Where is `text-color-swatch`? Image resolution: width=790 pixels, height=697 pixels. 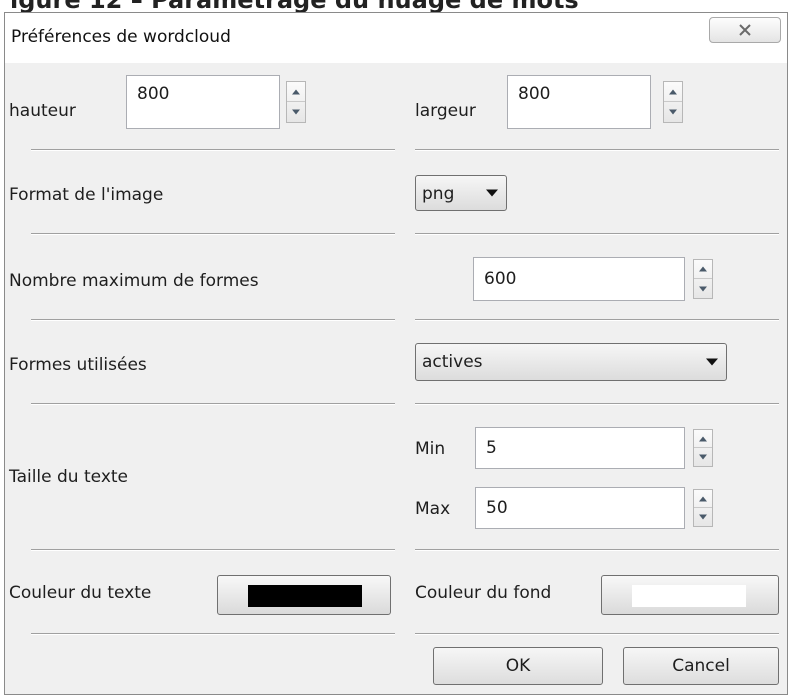
text-color-swatch is located at coordinates (305, 596).